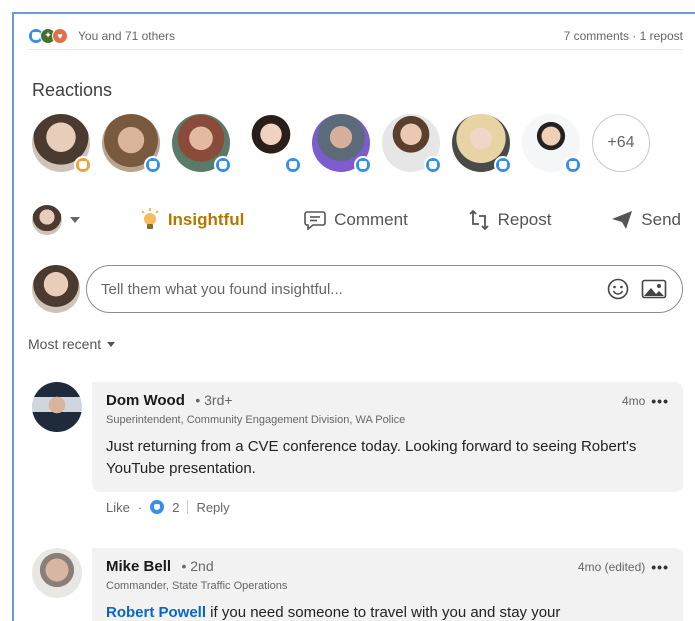 This screenshot has width=695, height=621. I want to click on commenter-headline: Commander, State Traffic Operations, so click(197, 586).